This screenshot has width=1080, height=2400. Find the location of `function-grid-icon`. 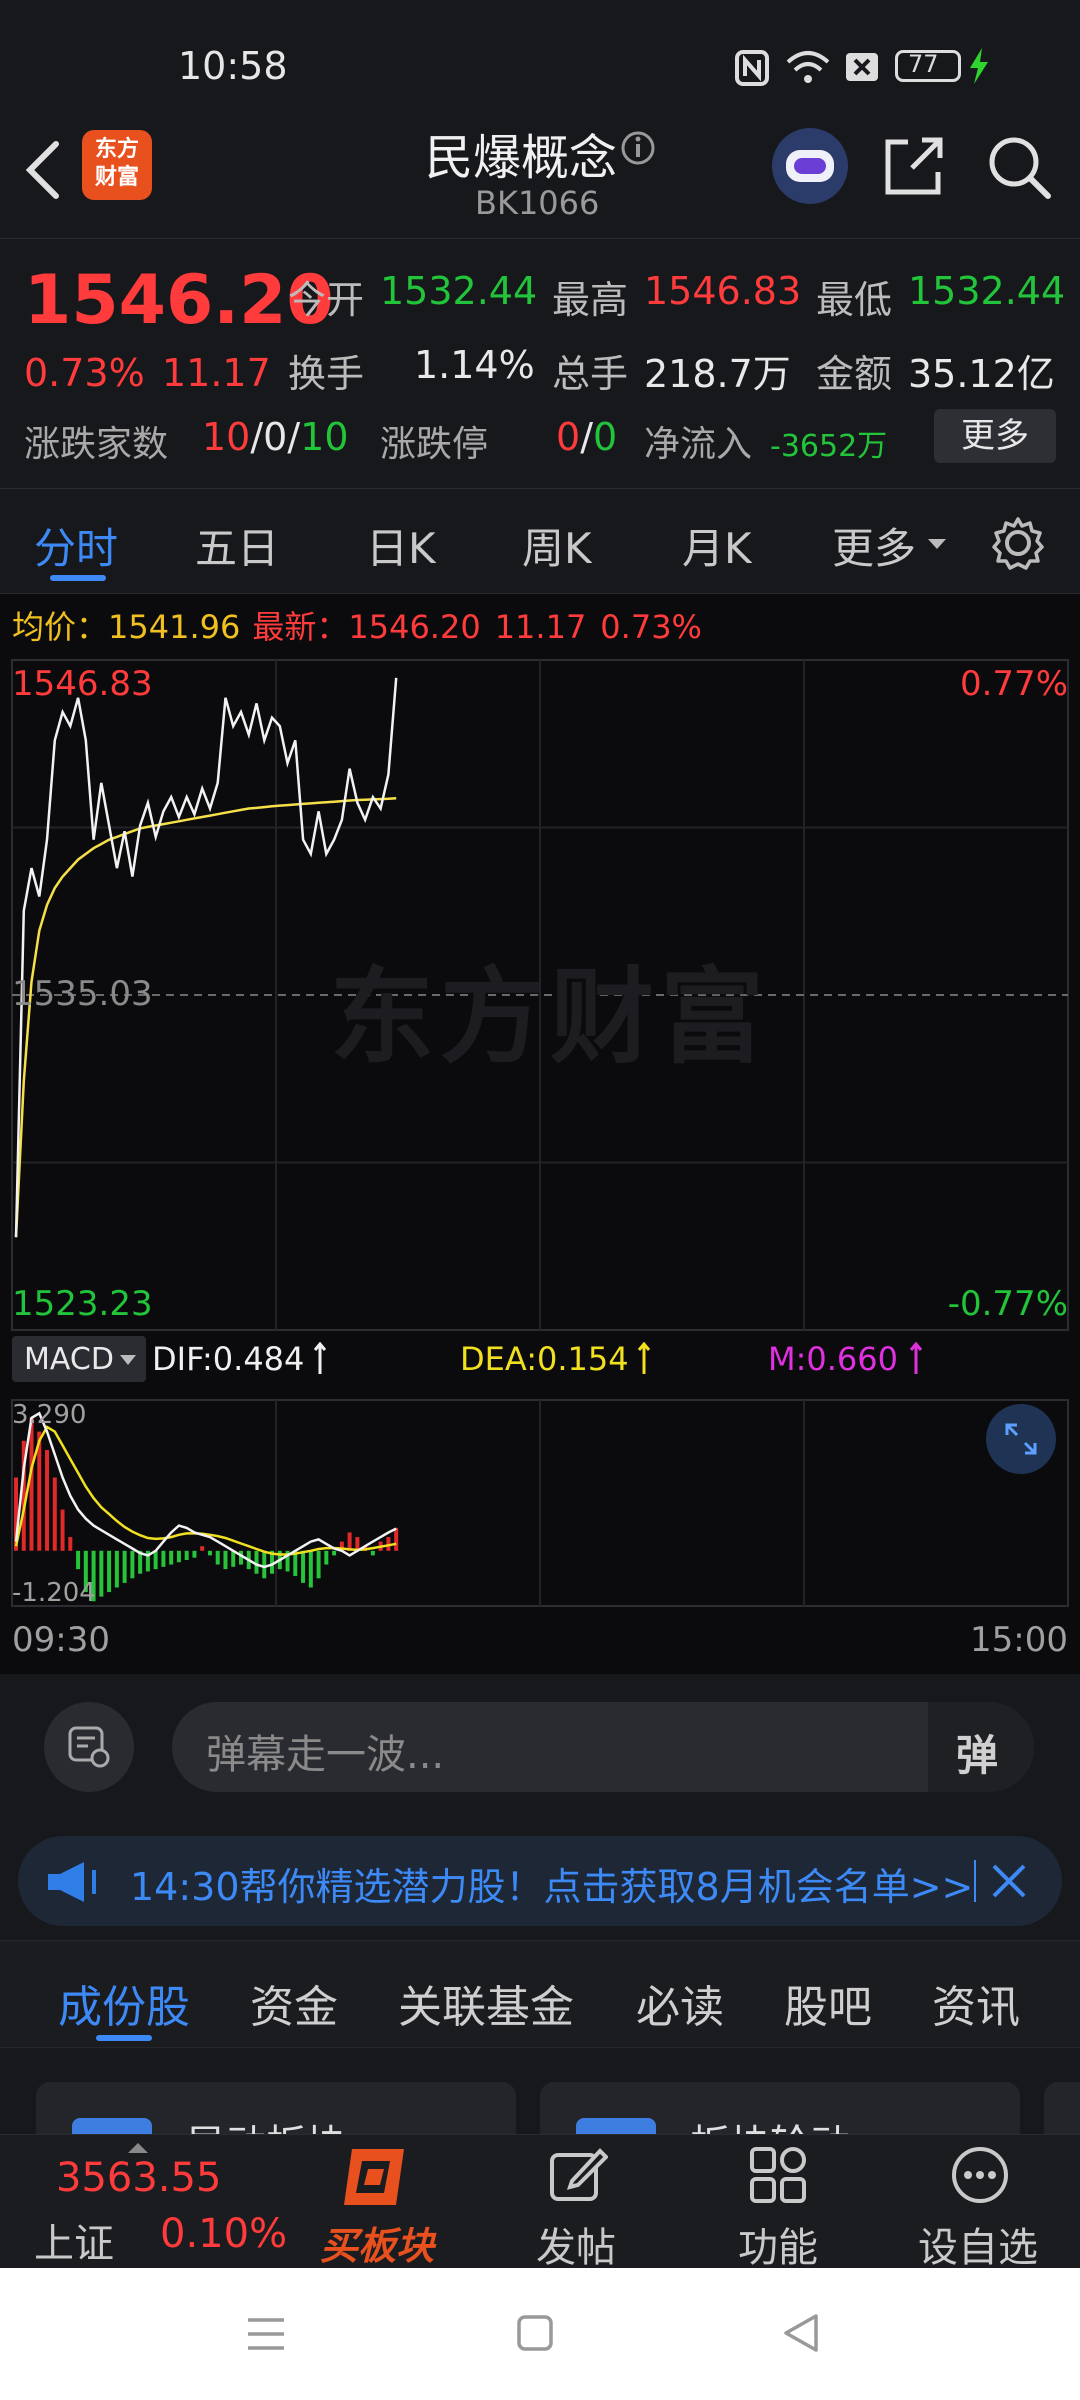

function-grid-icon is located at coordinates (778, 2175).